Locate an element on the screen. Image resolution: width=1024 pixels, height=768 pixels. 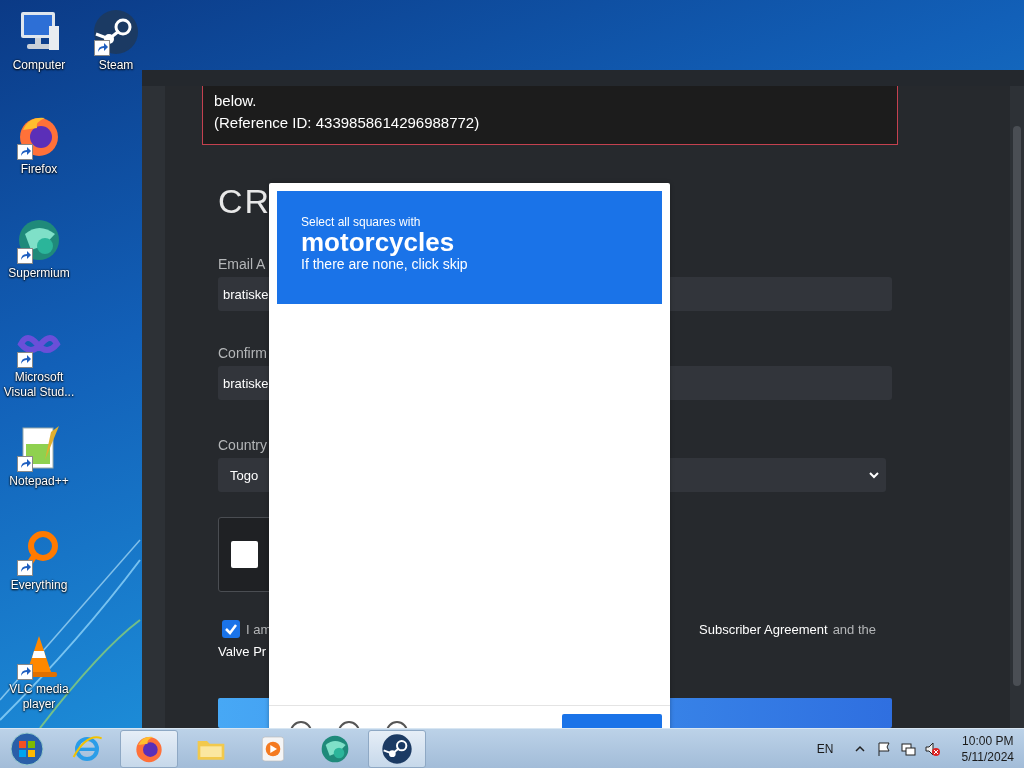
captcha-target: motorcycles is located at coordinates (378, 242).